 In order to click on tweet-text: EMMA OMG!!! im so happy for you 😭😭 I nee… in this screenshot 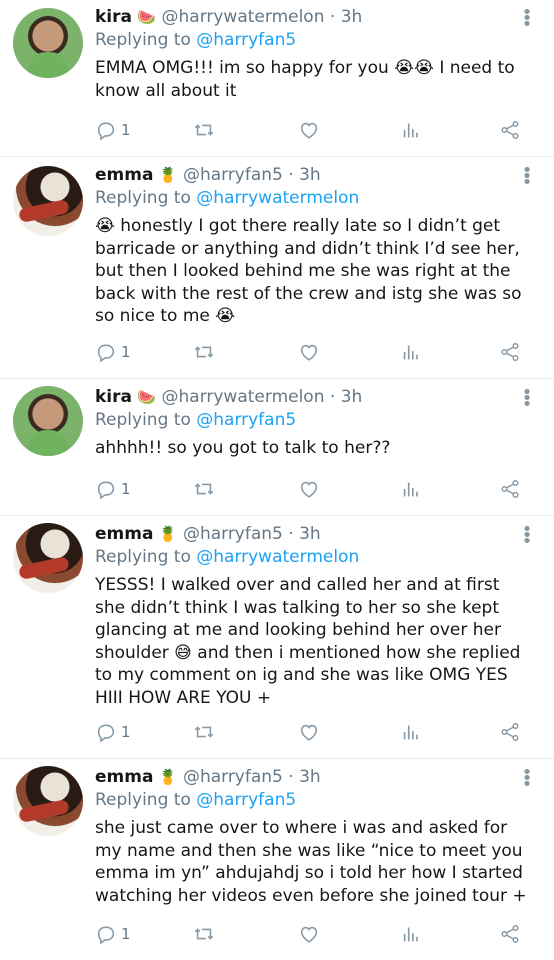, I will do `click(305, 79)`.